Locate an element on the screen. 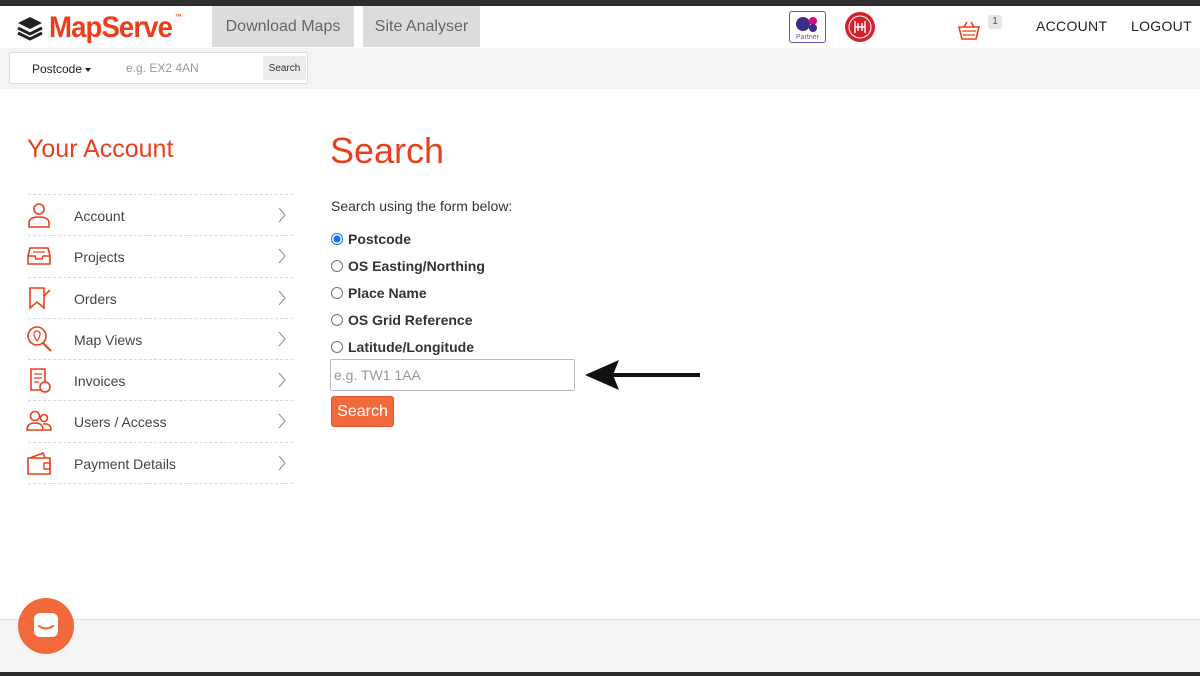  os-logo-icon is located at coordinates (806, 24).